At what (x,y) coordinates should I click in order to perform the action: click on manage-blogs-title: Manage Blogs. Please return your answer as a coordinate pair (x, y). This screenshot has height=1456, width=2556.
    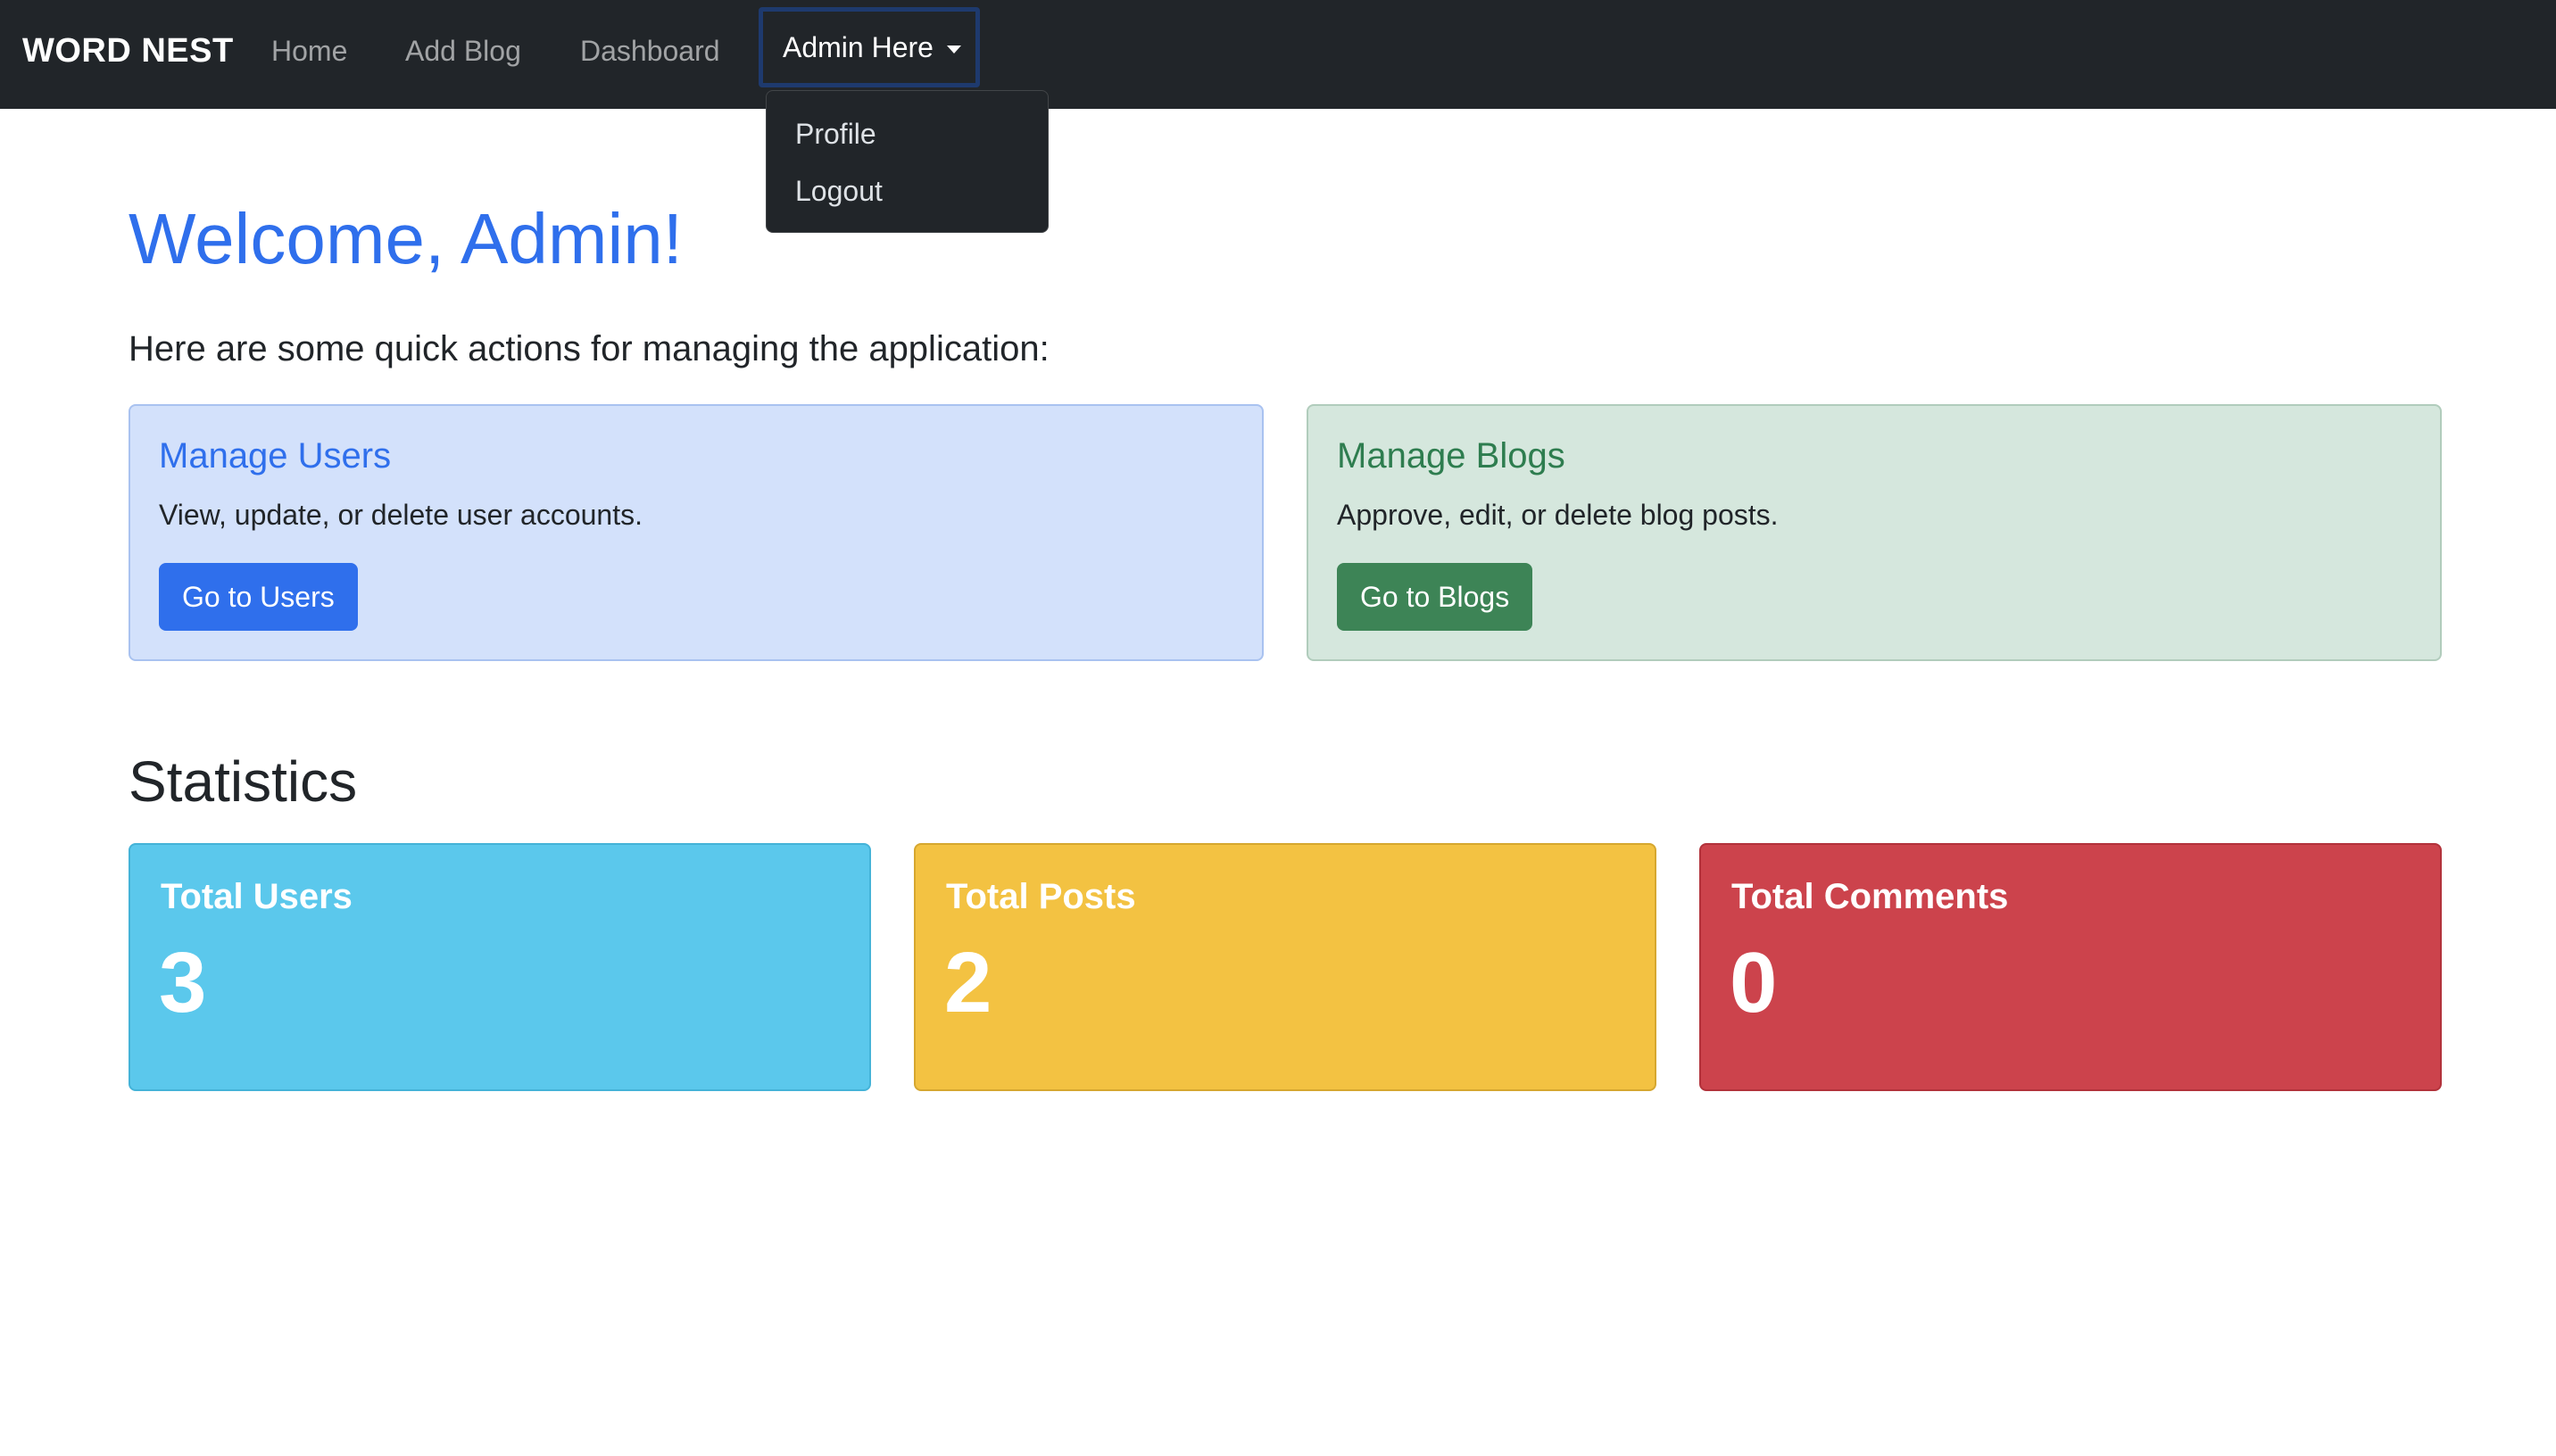
    Looking at the image, I should click on (1451, 456).